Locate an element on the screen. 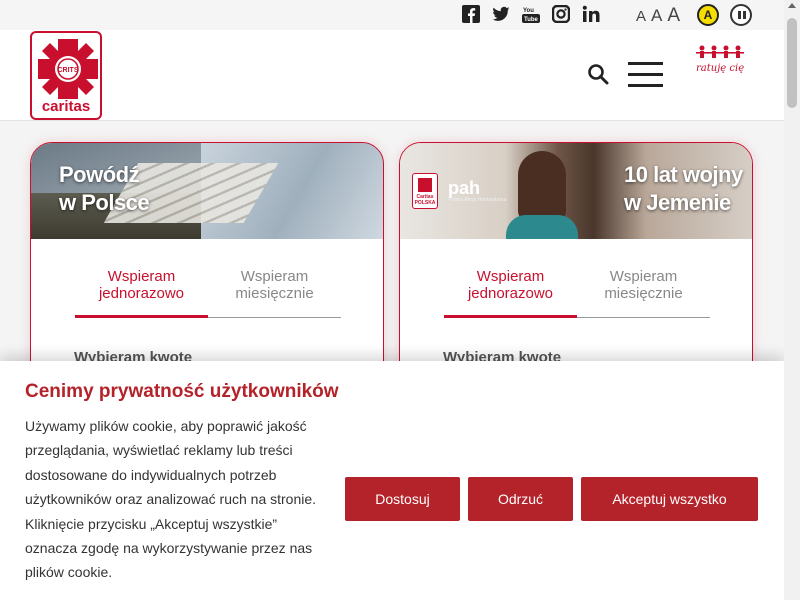  font-size-small: A is located at coordinates (641, 16).